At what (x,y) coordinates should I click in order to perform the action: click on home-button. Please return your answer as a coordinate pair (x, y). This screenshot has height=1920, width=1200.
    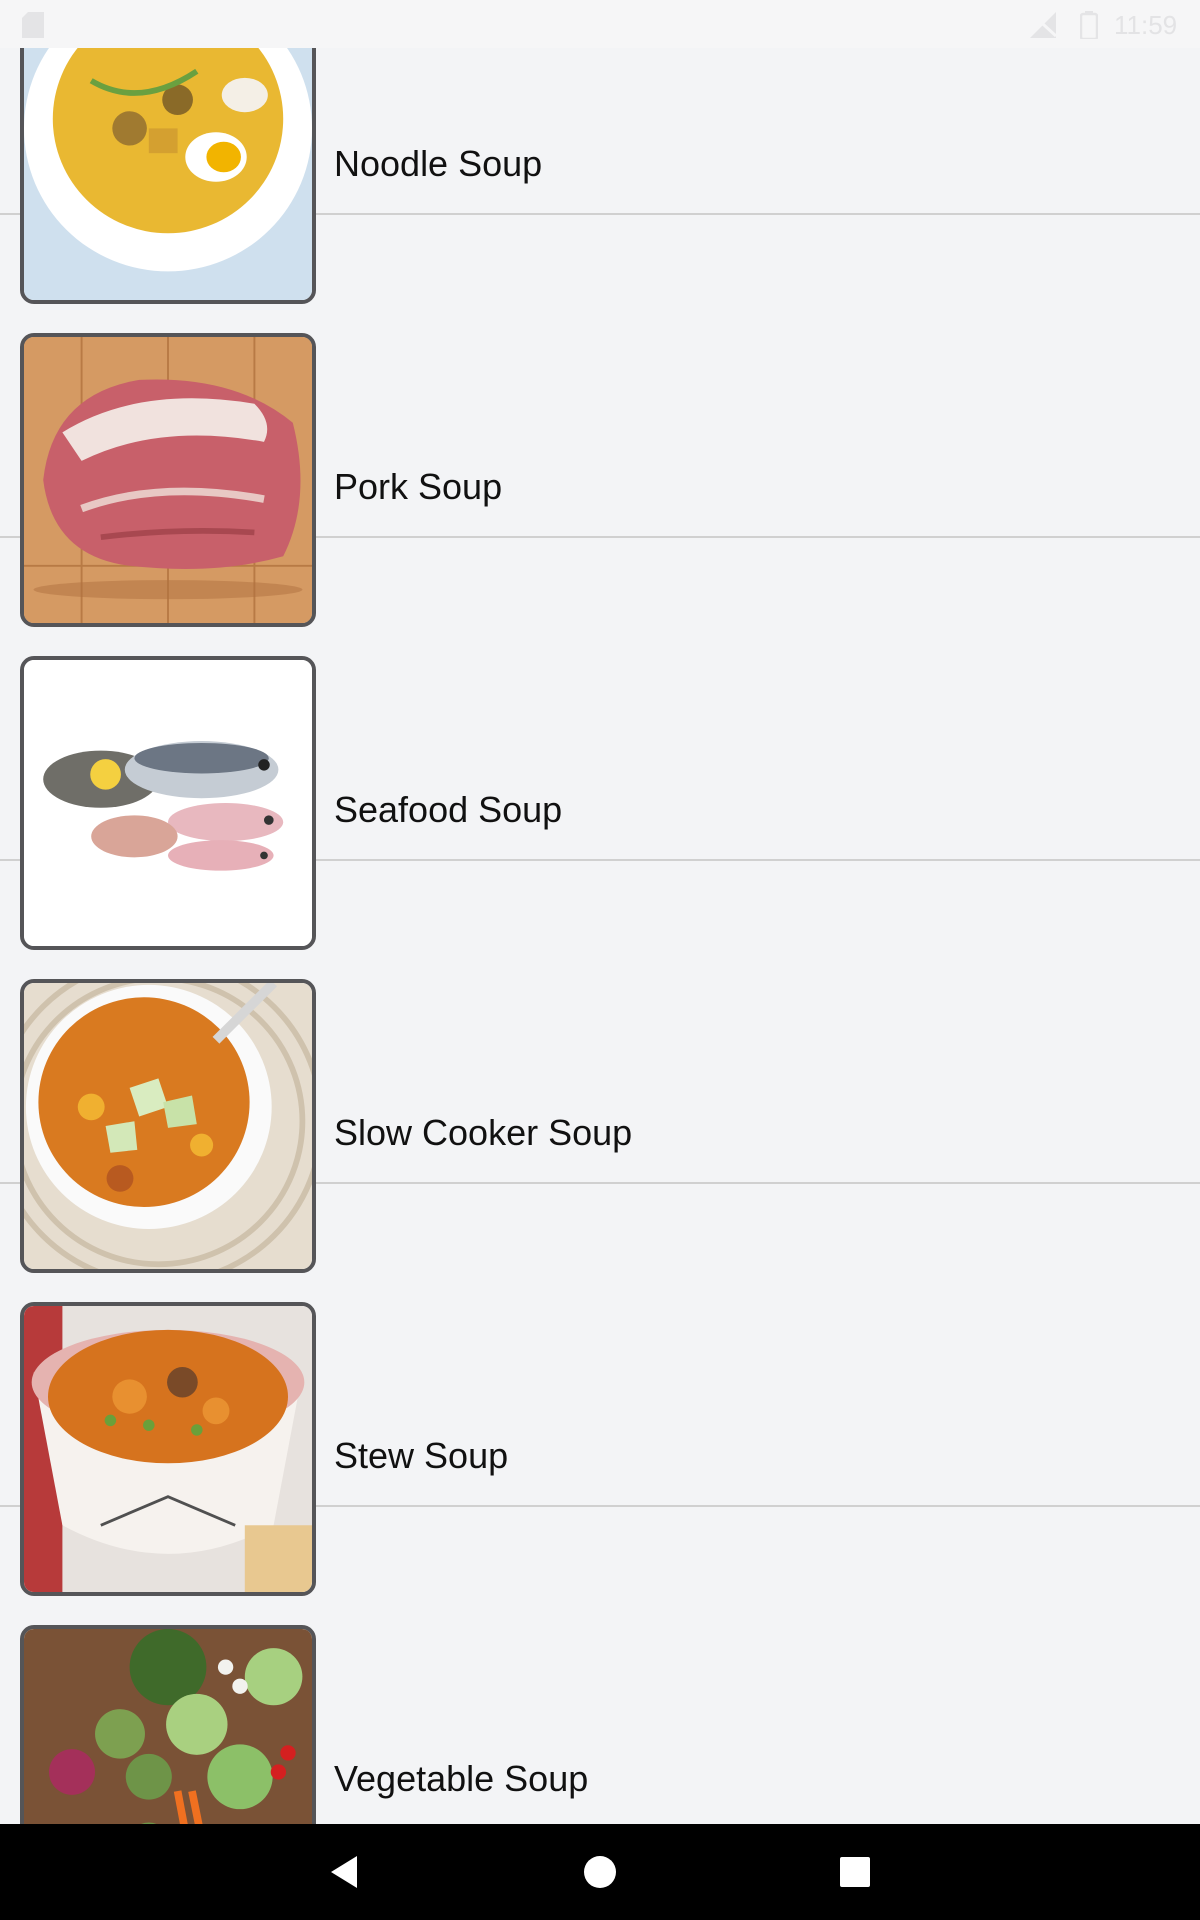
    Looking at the image, I should click on (600, 1872).